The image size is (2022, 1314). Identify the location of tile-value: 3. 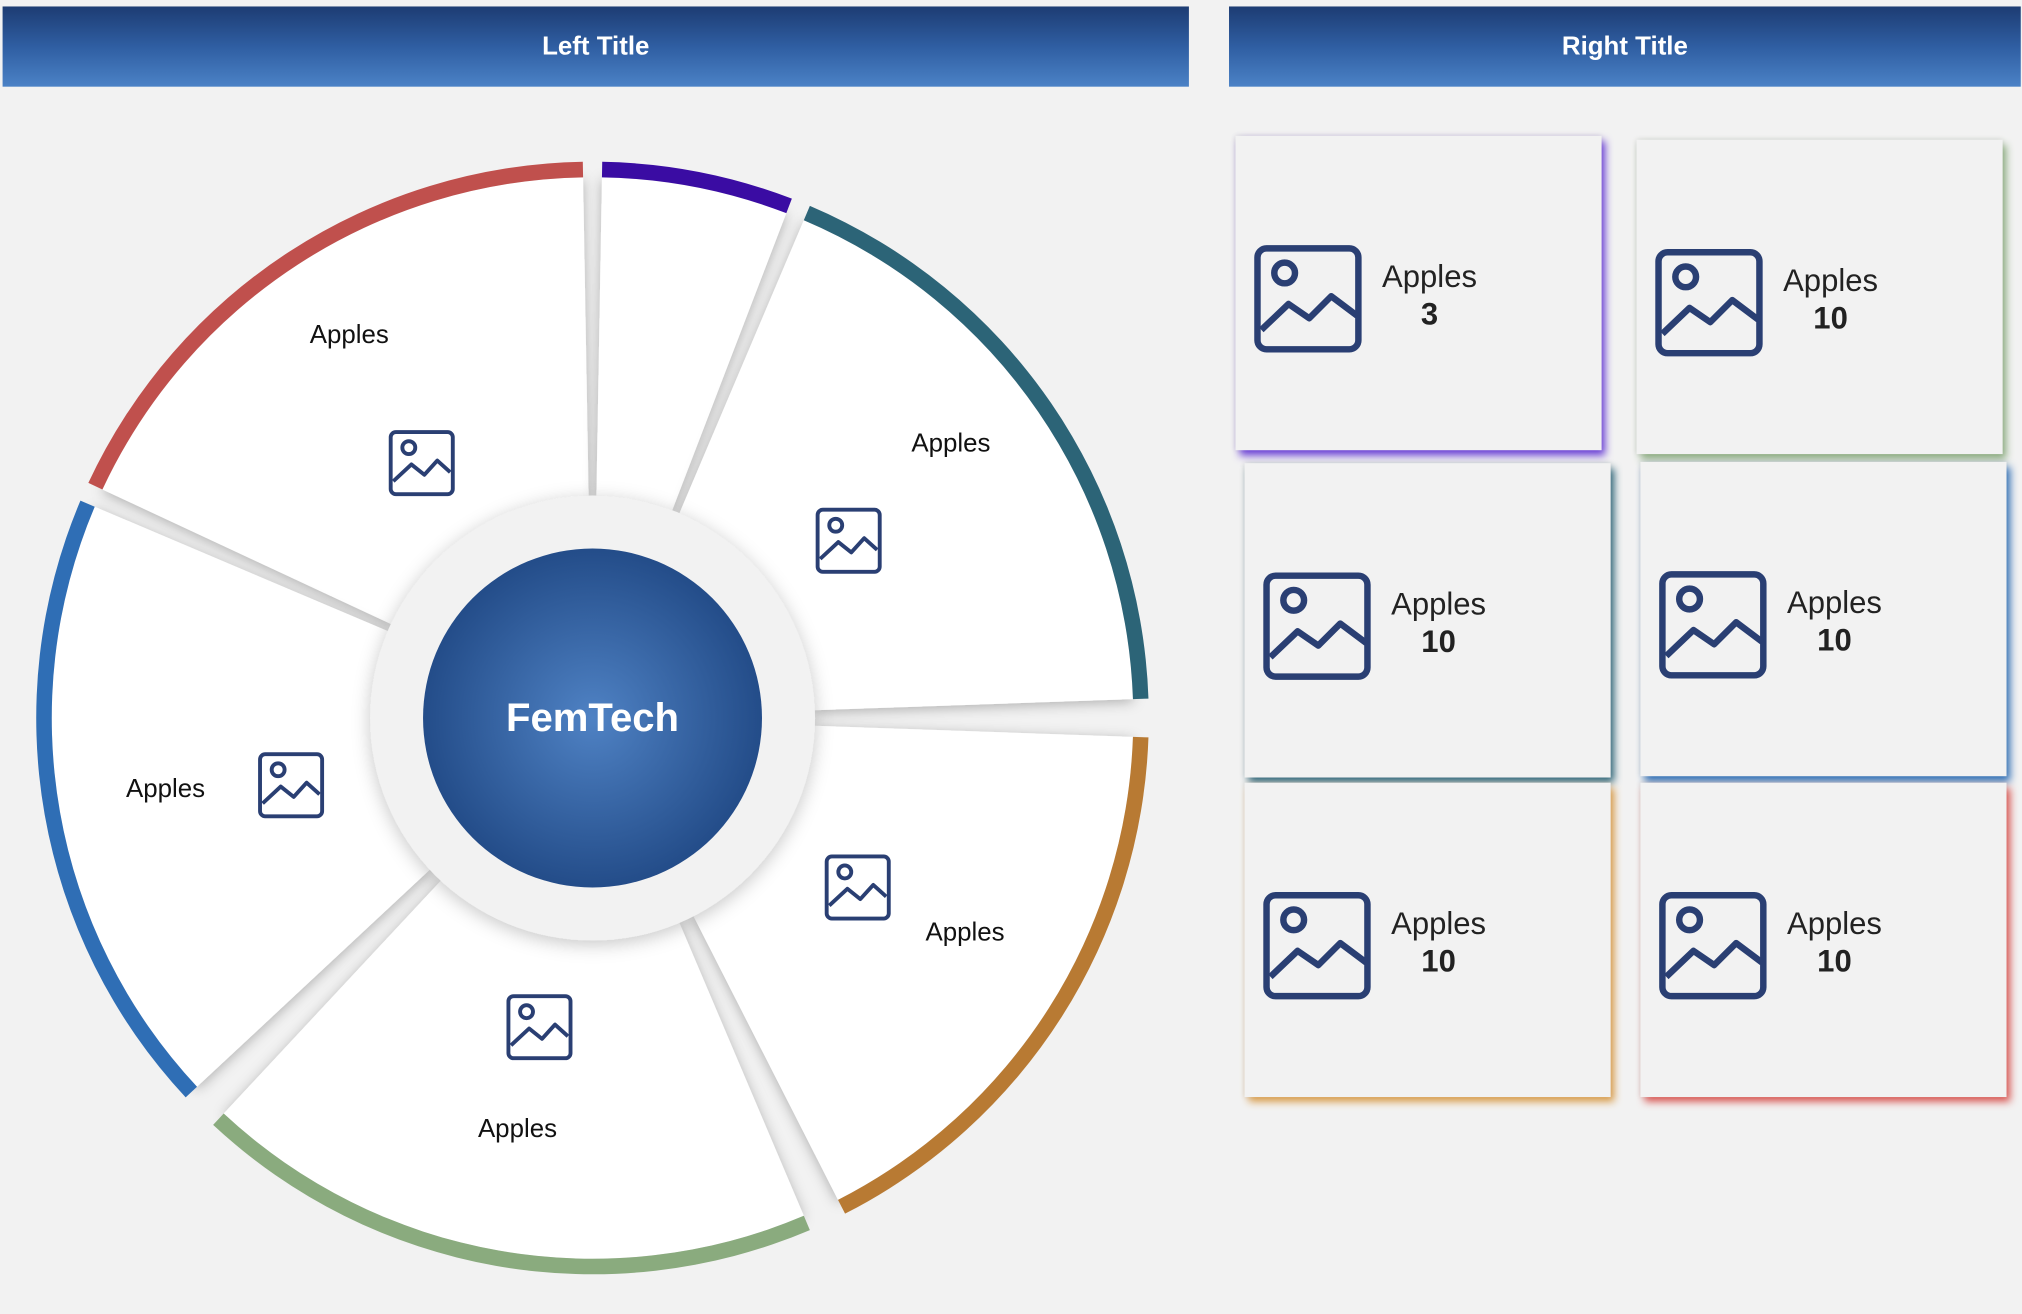
(1429, 315).